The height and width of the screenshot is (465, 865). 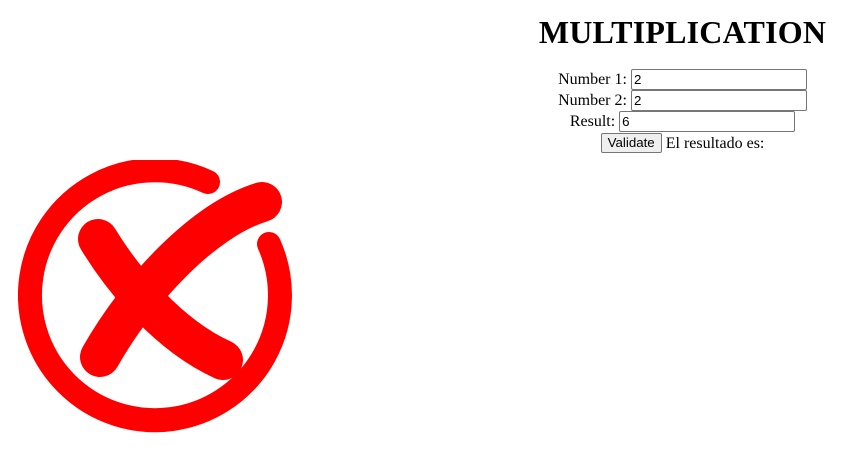 I want to click on number1-row: Number 1:, so click(x=682, y=79).